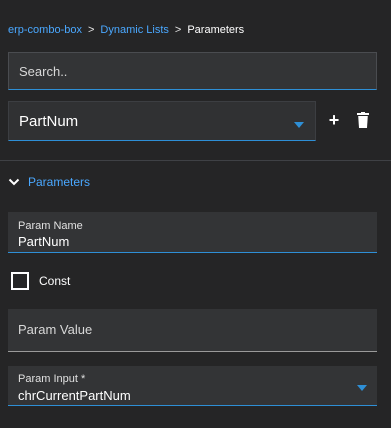 Image resolution: width=391 pixels, height=428 pixels. I want to click on add-button: +, so click(334, 120).